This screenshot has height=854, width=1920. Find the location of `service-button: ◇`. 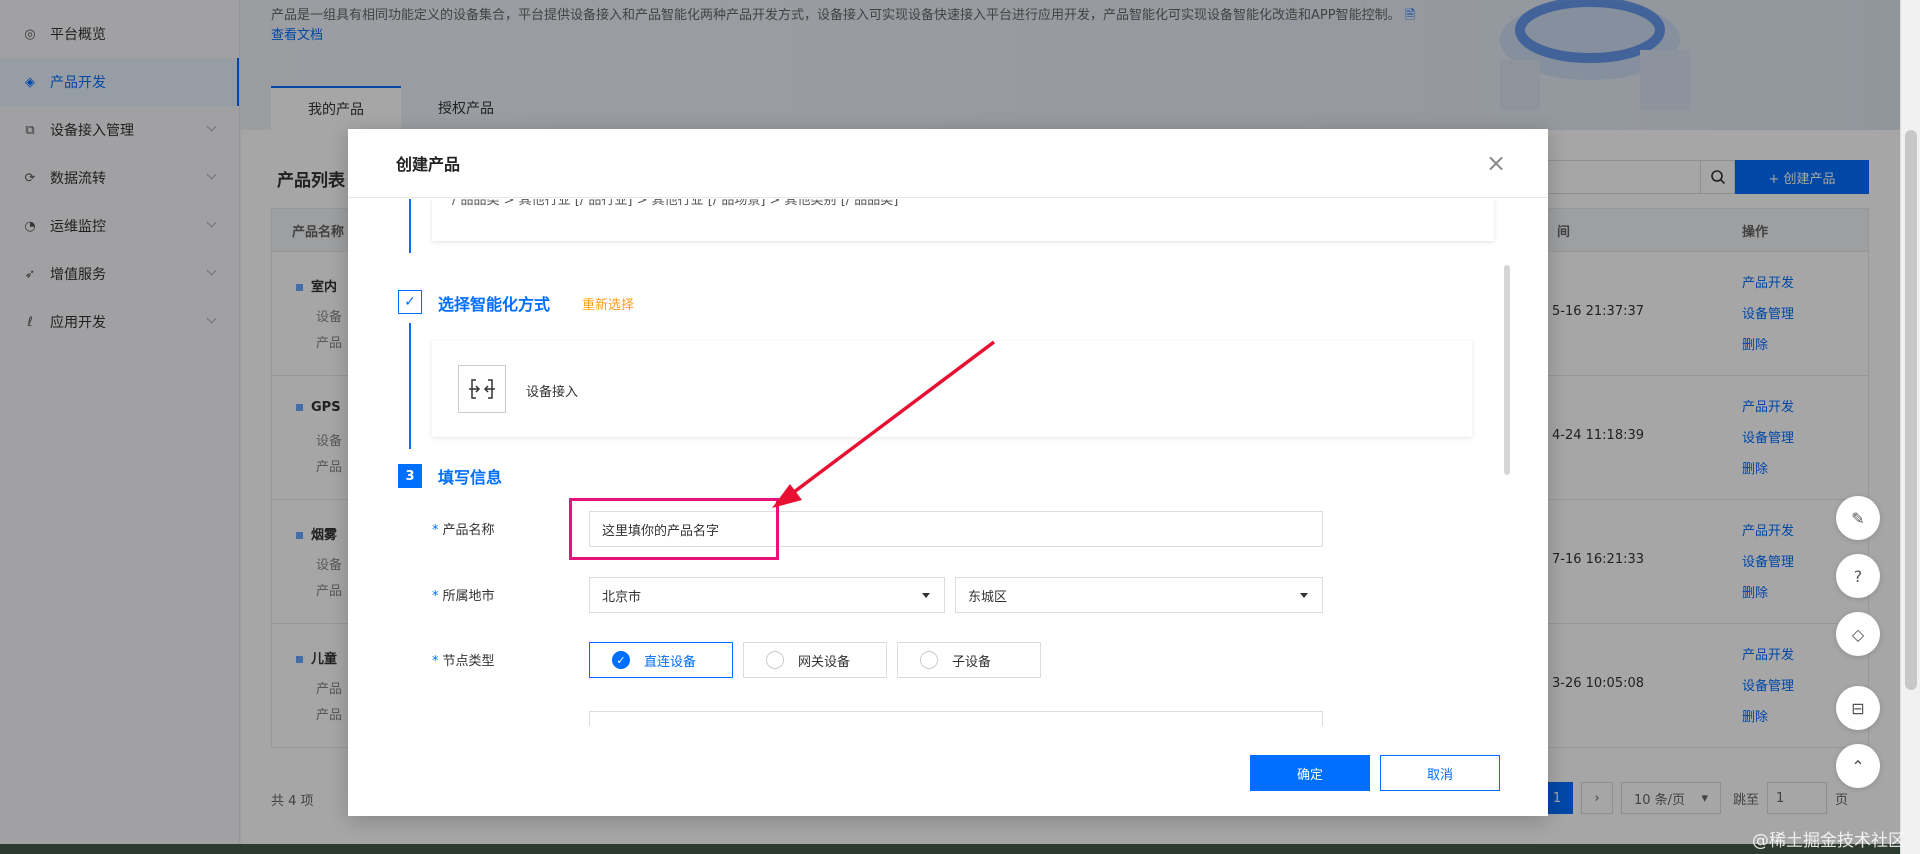

service-button: ◇ is located at coordinates (1858, 634).